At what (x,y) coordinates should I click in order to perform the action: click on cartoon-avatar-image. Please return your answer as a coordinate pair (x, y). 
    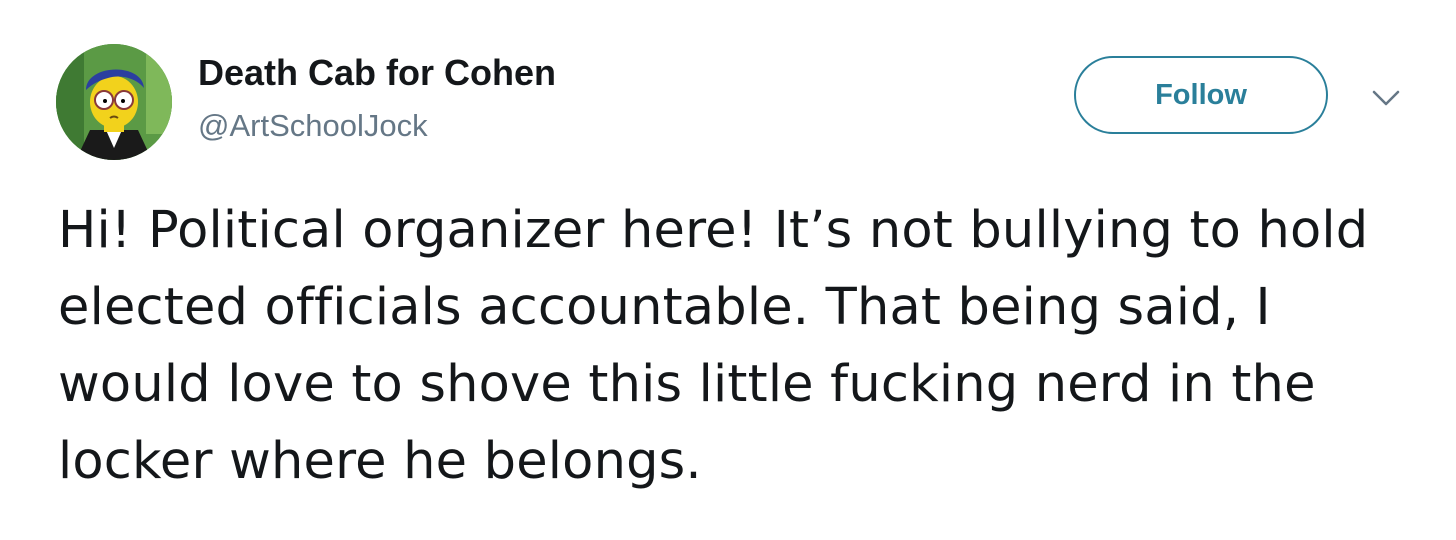
    Looking at the image, I should click on (114, 102).